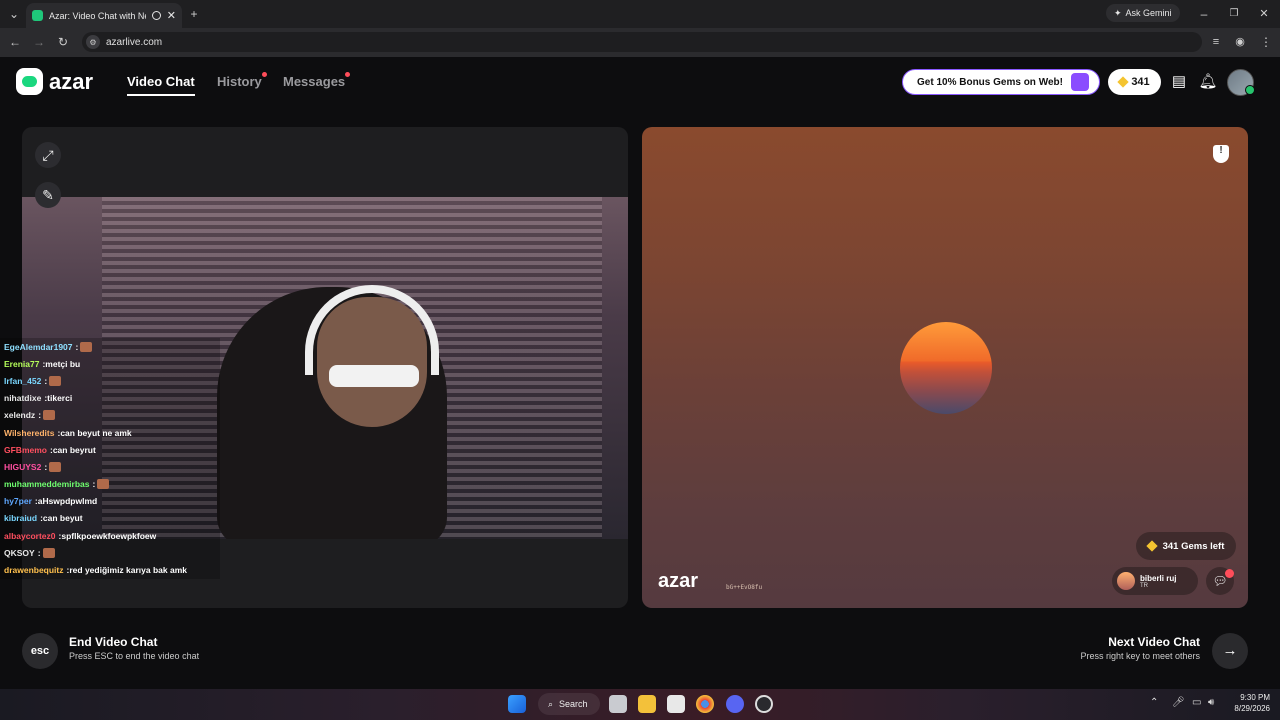 The image size is (1280, 720). Describe the element at coordinates (1140, 656) in the screenshot. I see `next-chat-subtitle: Press right key to meet others` at that location.